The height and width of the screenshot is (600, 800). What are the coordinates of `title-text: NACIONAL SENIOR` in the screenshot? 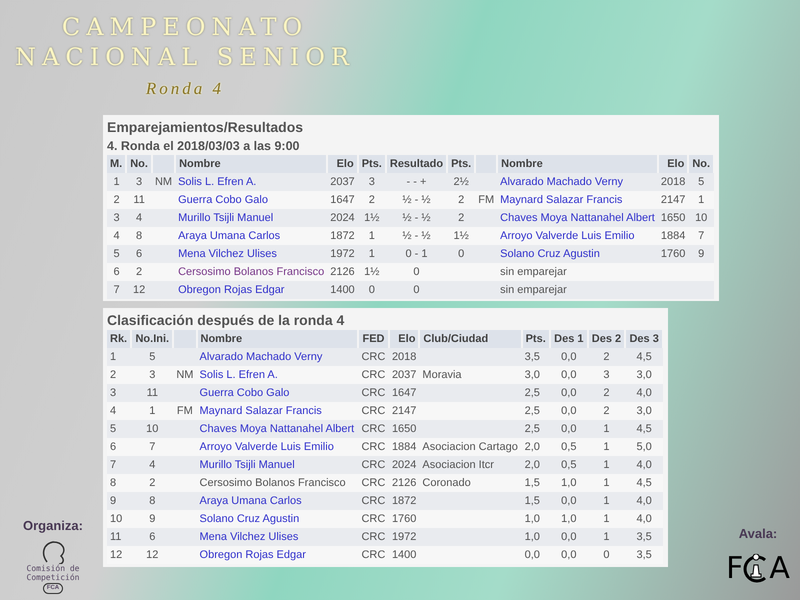 It's located at (185, 57).